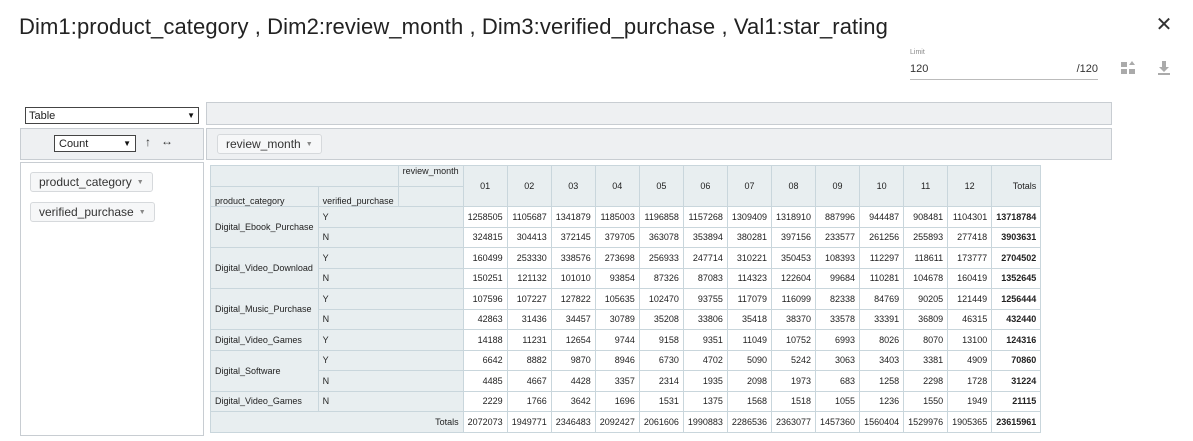 The image size is (1193, 441). What do you see at coordinates (573, 319) in the screenshot?
I see `table-cell: 34457` at bounding box center [573, 319].